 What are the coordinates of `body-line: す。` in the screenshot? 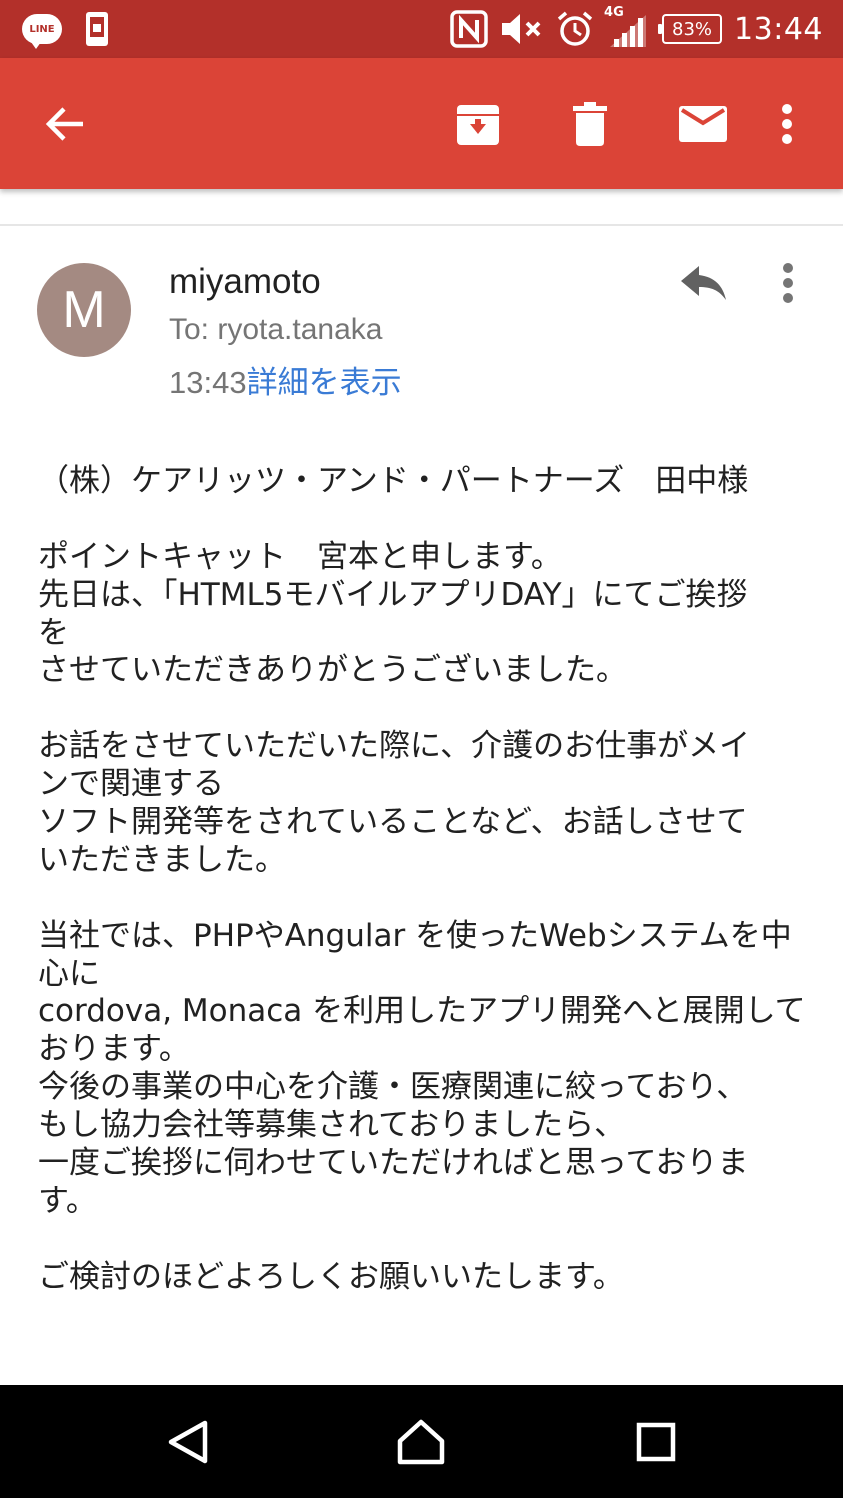 It's located at (67, 1200).